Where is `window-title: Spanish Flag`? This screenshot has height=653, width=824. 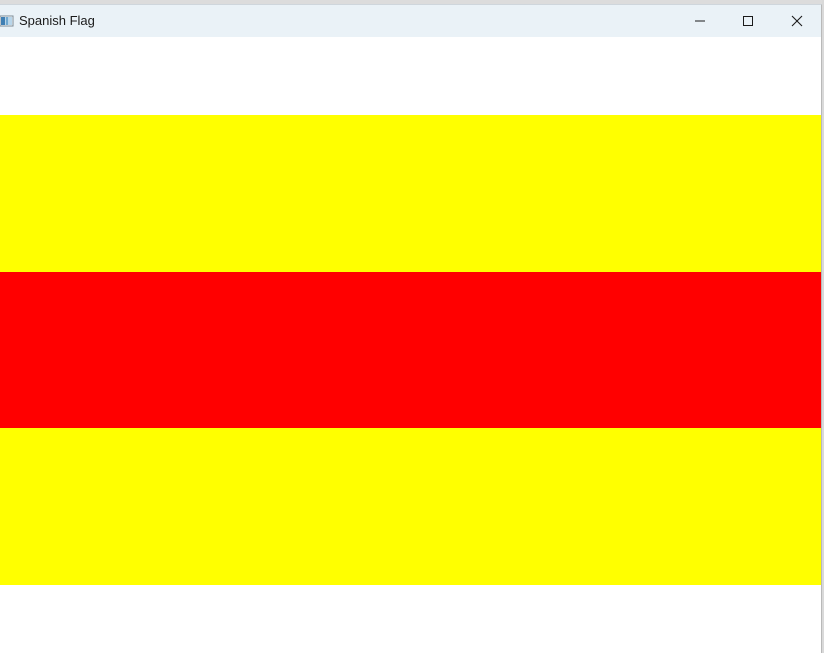
window-title: Spanish Flag is located at coordinates (57, 20).